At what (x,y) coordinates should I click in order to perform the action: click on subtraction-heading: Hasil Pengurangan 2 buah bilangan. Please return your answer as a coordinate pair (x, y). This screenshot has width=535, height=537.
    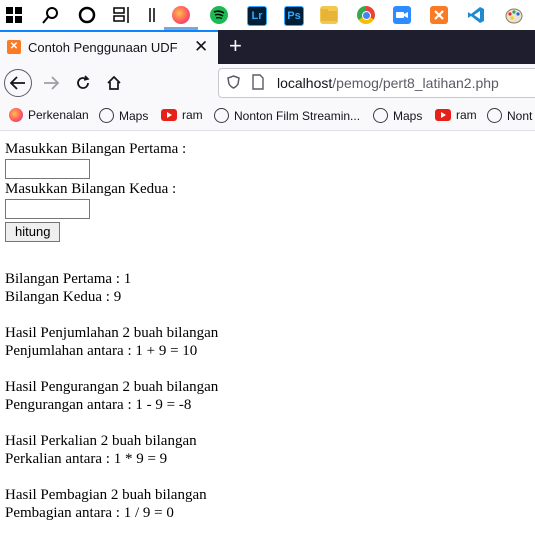
    Looking at the image, I should click on (112, 387).